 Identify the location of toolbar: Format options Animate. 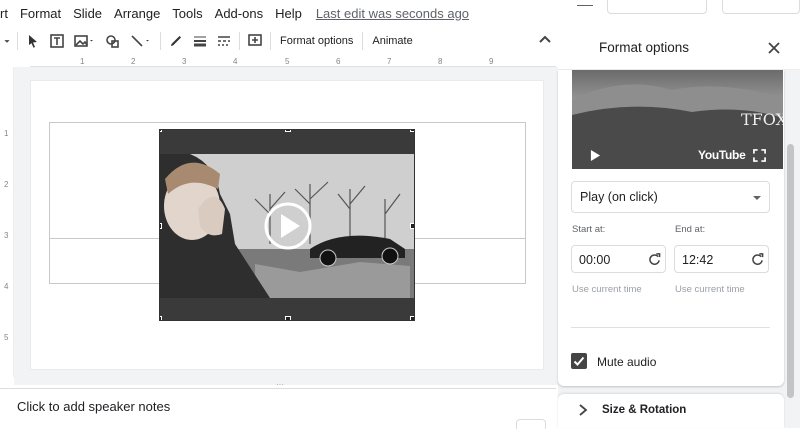
(280, 41).